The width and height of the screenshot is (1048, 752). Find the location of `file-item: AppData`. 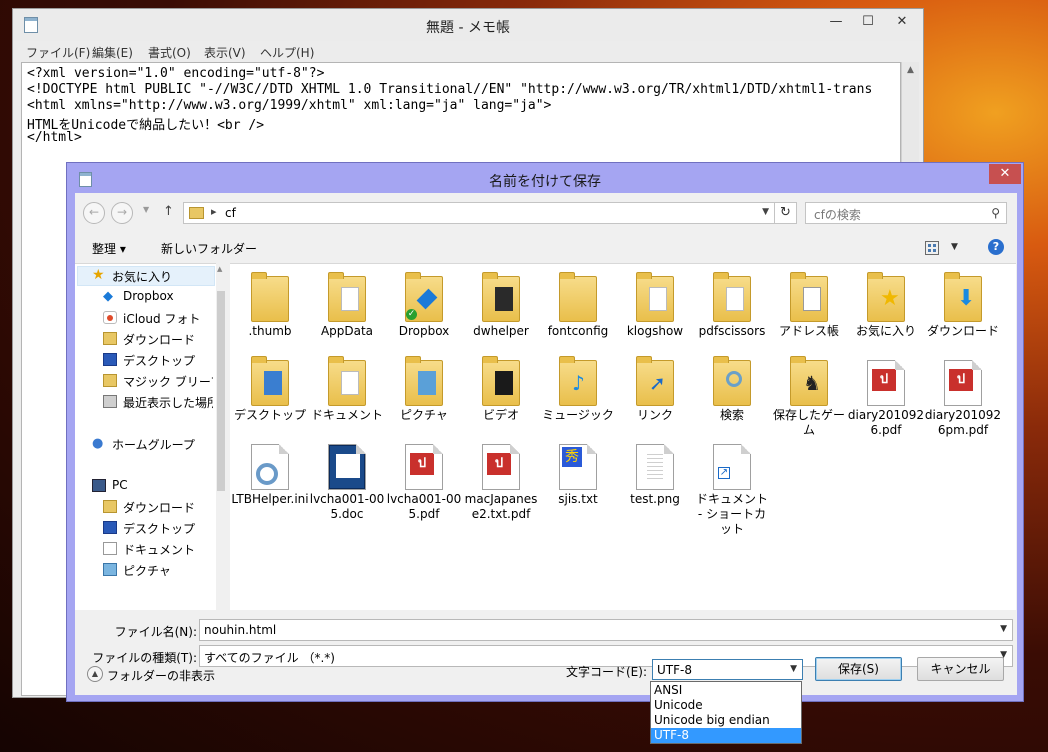

file-item: AppData is located at coordinates (347, 316).